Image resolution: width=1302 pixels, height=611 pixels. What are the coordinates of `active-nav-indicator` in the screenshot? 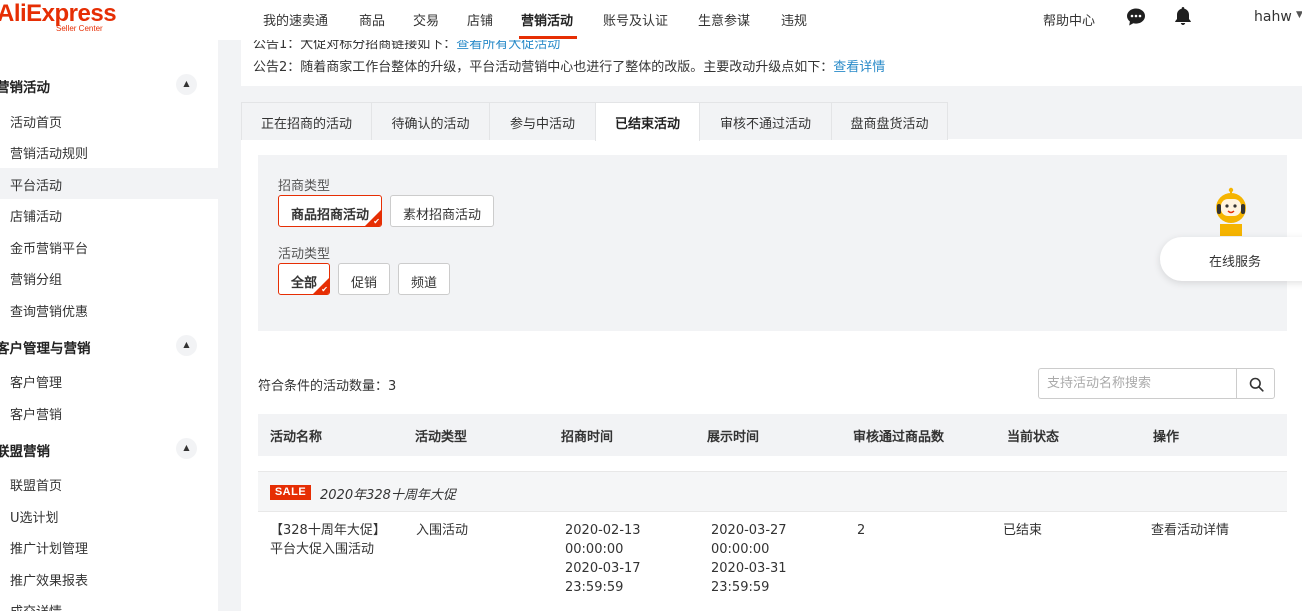 It's located at (548, 37).